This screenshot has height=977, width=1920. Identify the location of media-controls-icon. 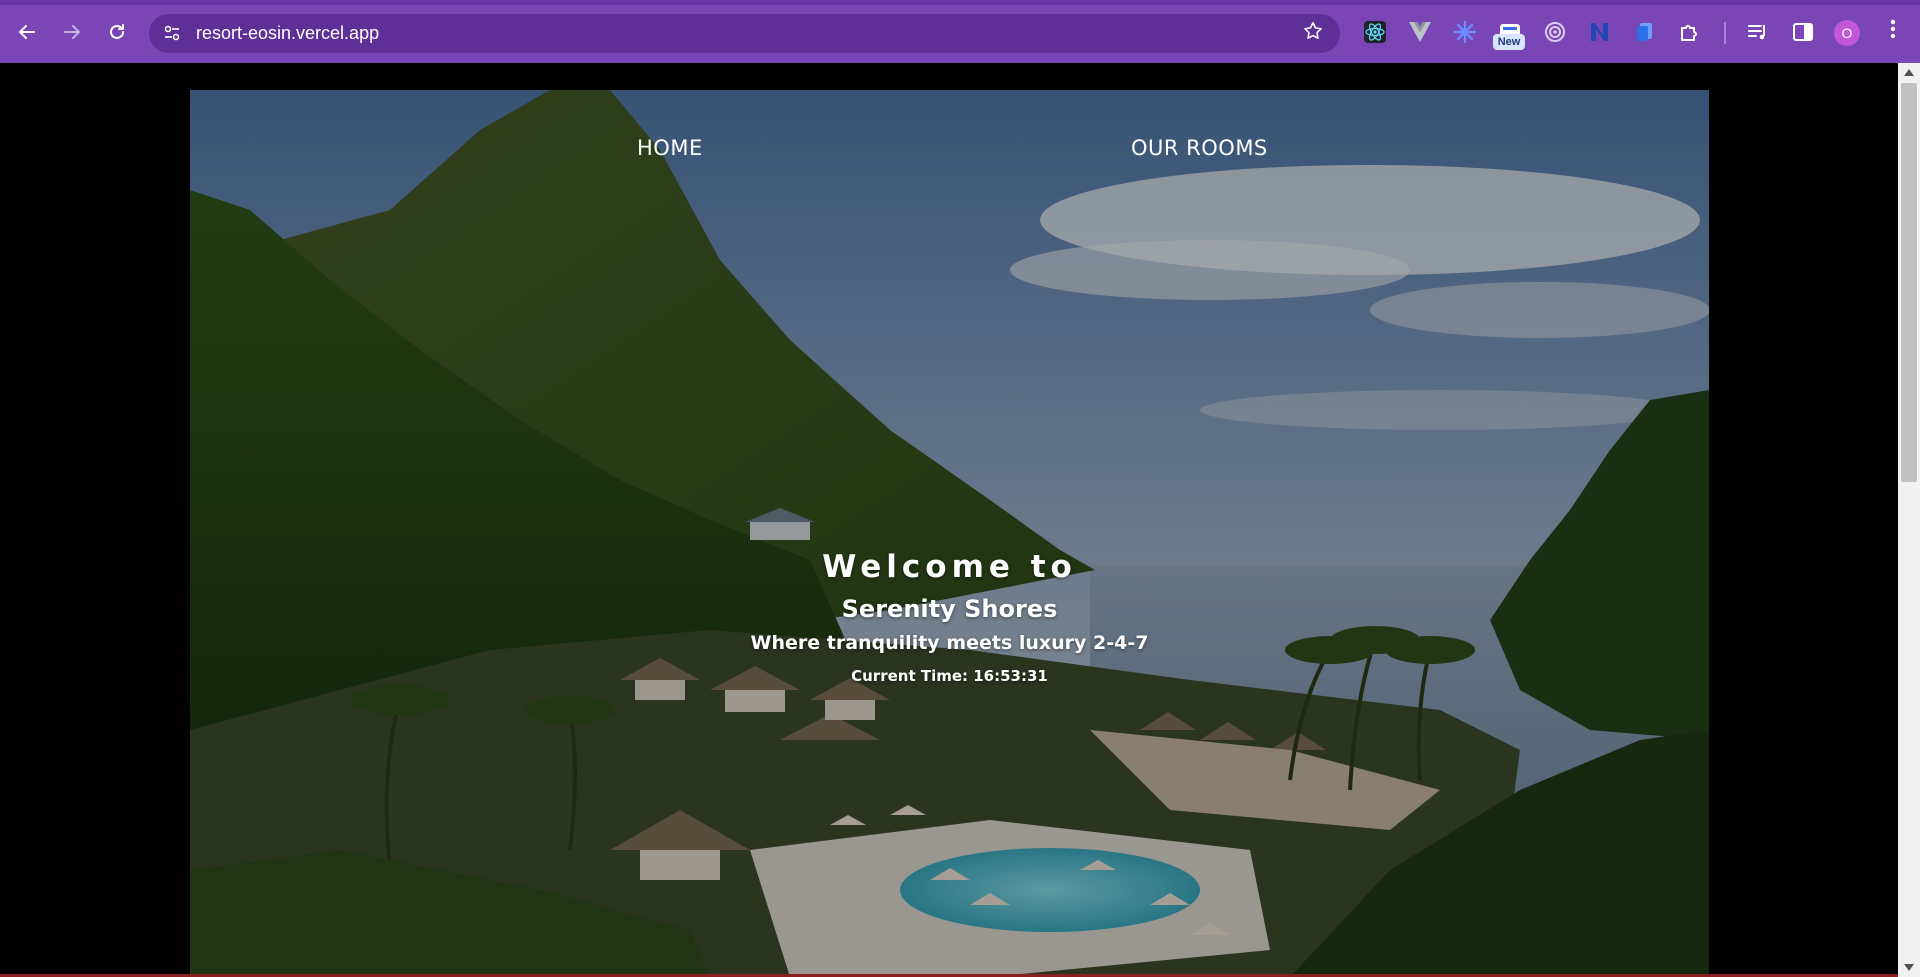
(1758, 32).